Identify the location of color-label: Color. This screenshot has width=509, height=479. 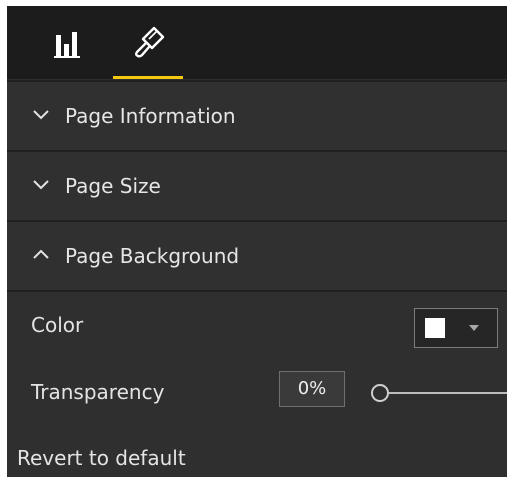
(57, 325).